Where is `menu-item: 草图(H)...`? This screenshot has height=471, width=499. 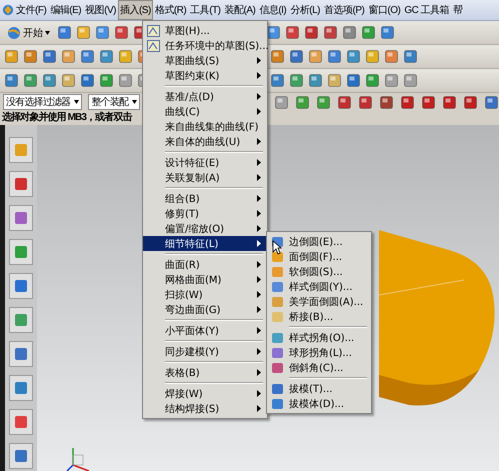
menu-item: 草图(H)... is located at coordinates (205, 30).